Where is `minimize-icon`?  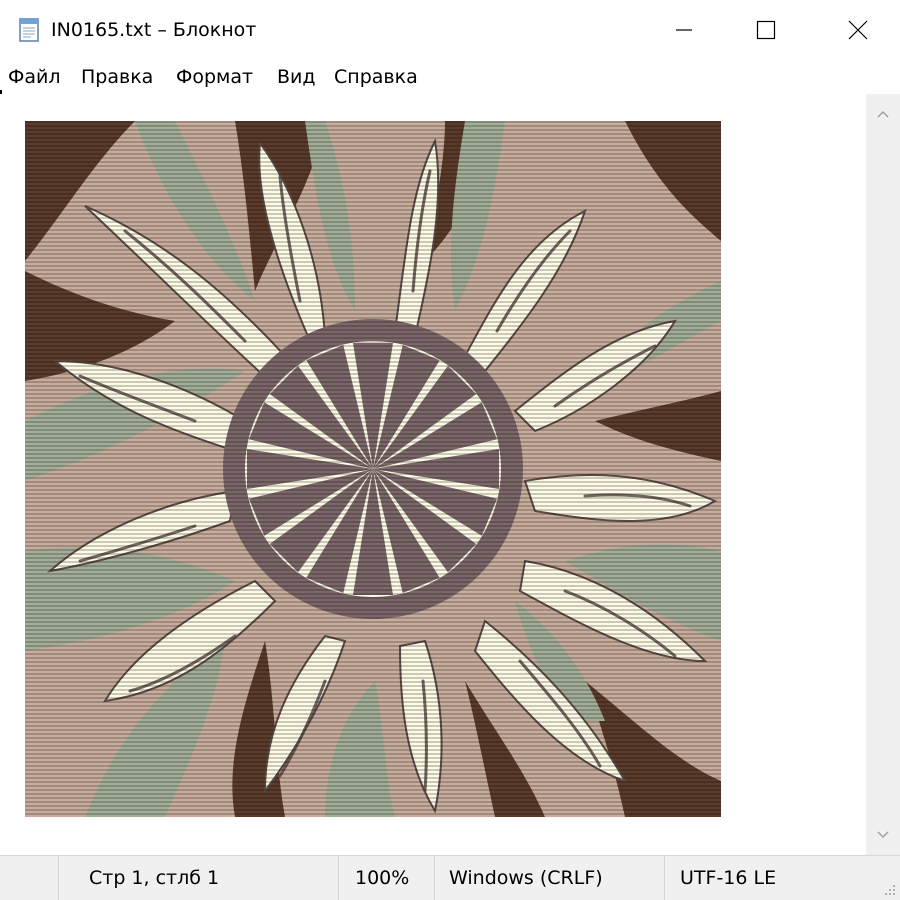 minimize-icon is located at coordinates (684, 30).